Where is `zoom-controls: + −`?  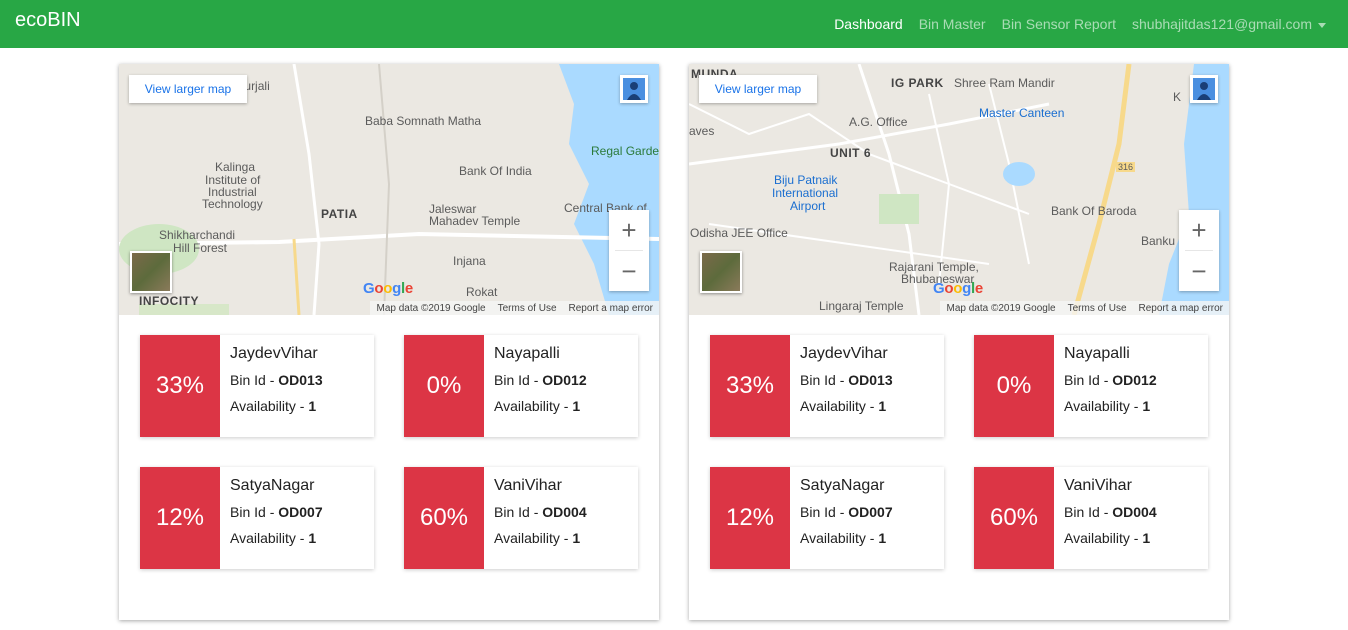 zoom-controls: + − is located at coordinates (1199, 250).